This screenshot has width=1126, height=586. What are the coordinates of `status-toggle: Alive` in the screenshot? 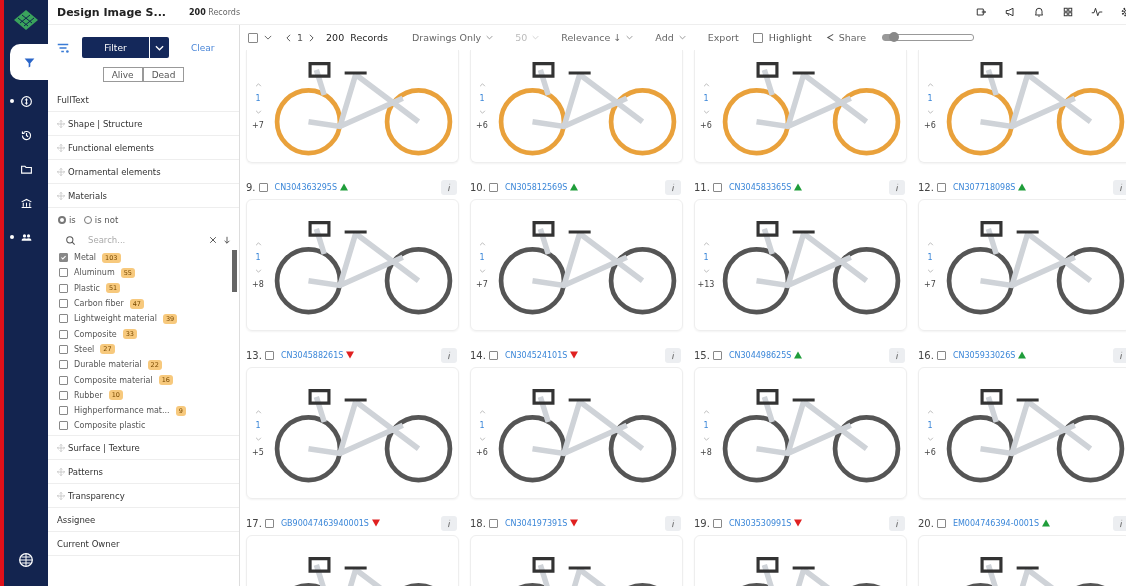 It's located at (122, 74).